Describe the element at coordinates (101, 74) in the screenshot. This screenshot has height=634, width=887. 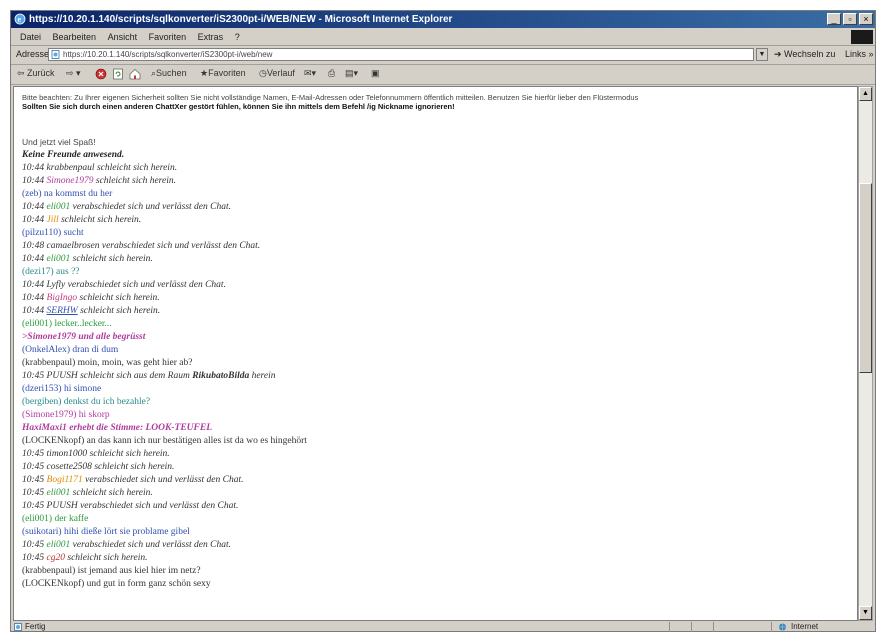
I see `stop-icon` at that location.